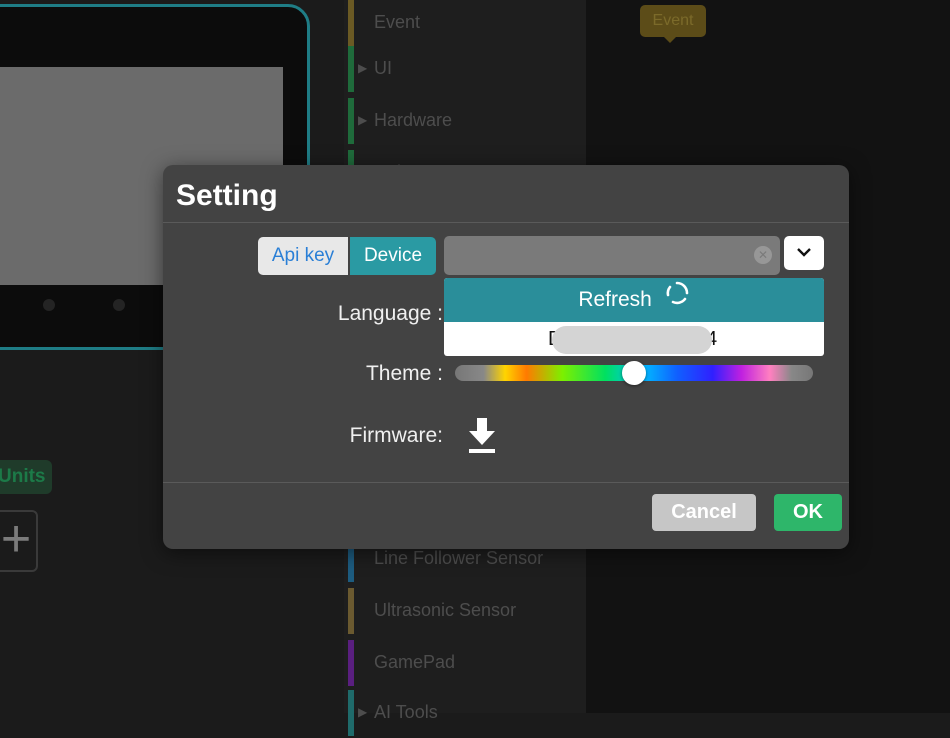 The height and width of the screenshot is (738, 950). I want to click on dropdown-toggle-button, so click(804, 253).